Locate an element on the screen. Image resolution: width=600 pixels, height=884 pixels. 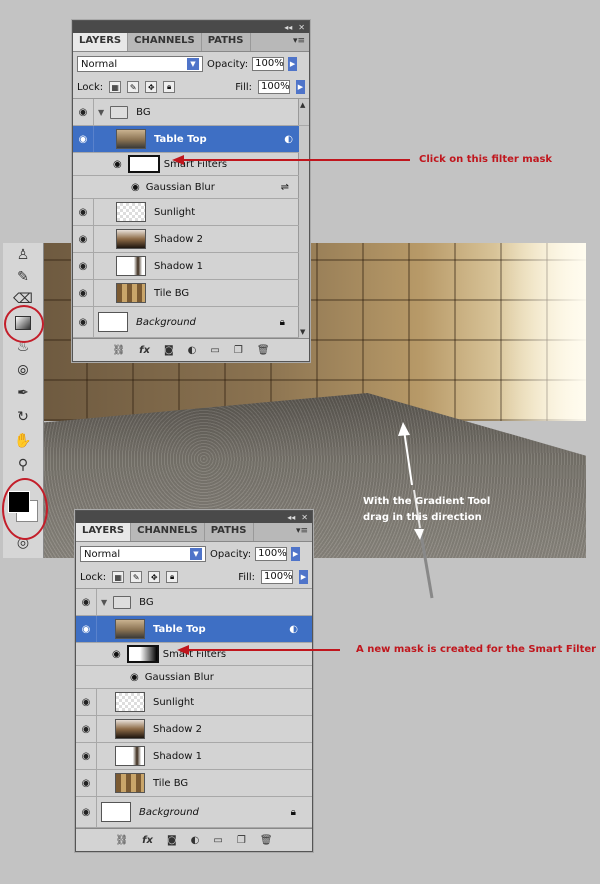
layer-name: Shadow 2 is located at coordinates (178, 239).